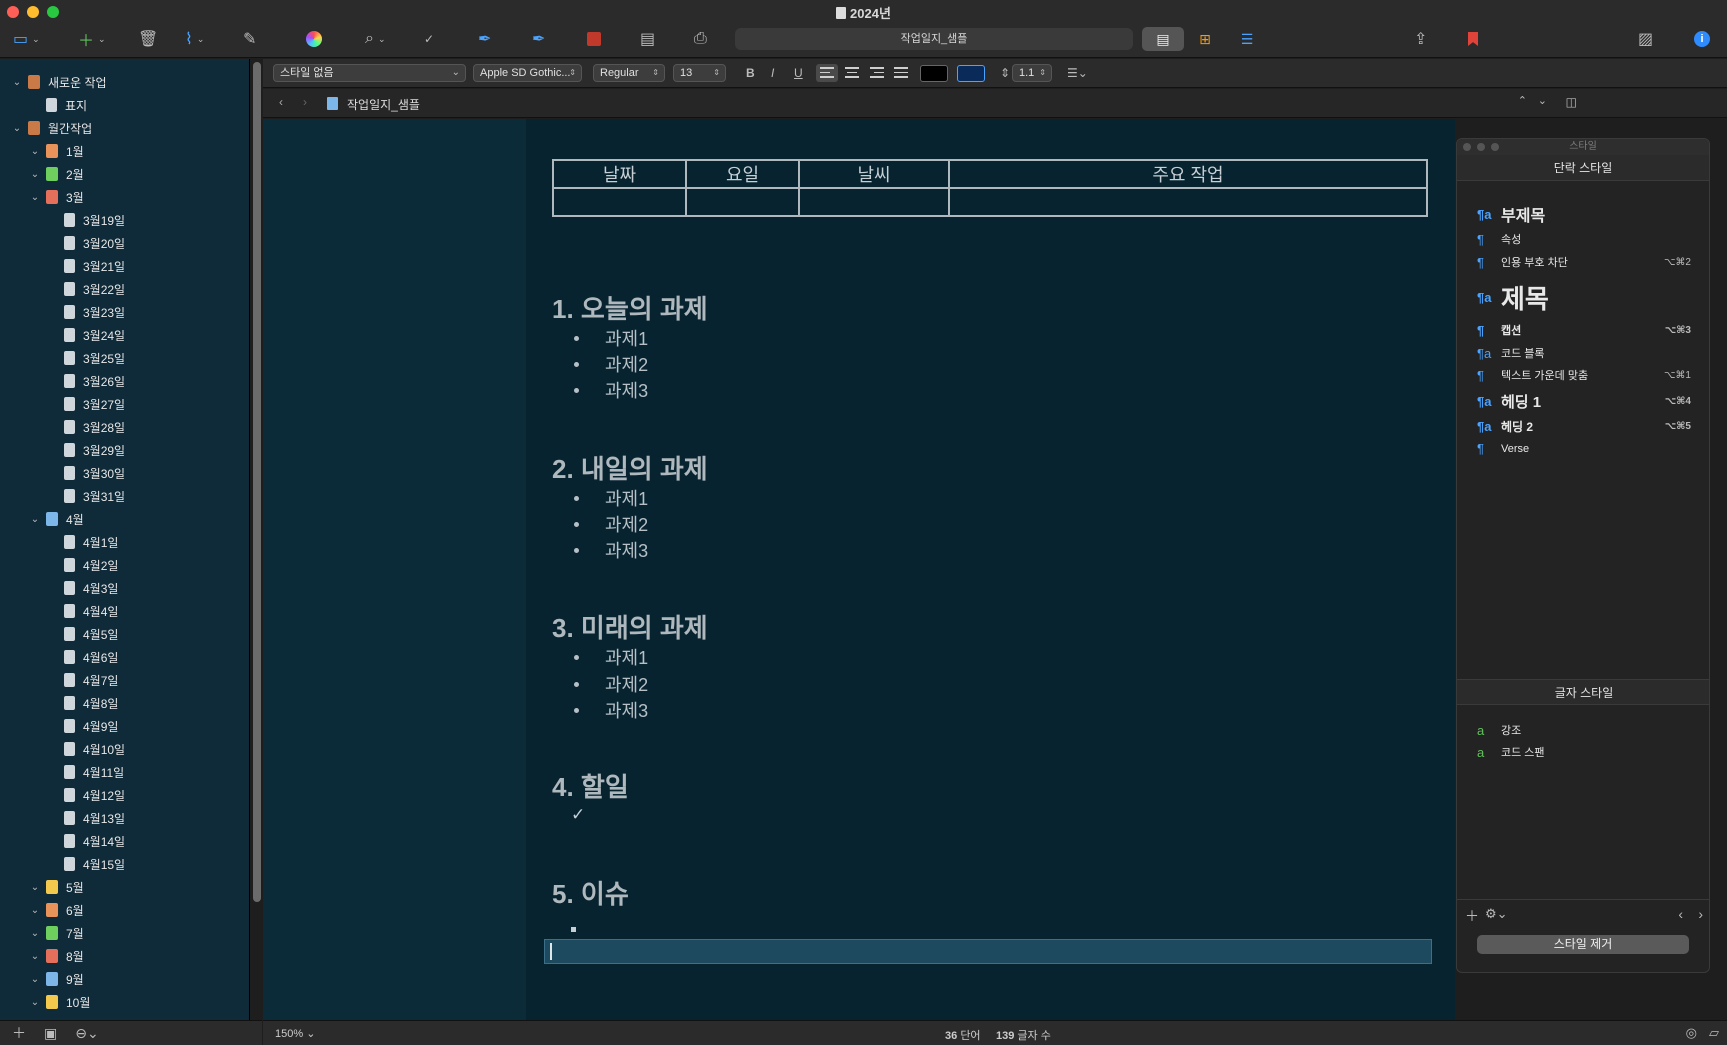 The image size is (1727, 1045). Describe the element at coordinates (369, 73) in the screenshot. I see `paragraph-style-select: 스타일 없음 ⌄` at that location.